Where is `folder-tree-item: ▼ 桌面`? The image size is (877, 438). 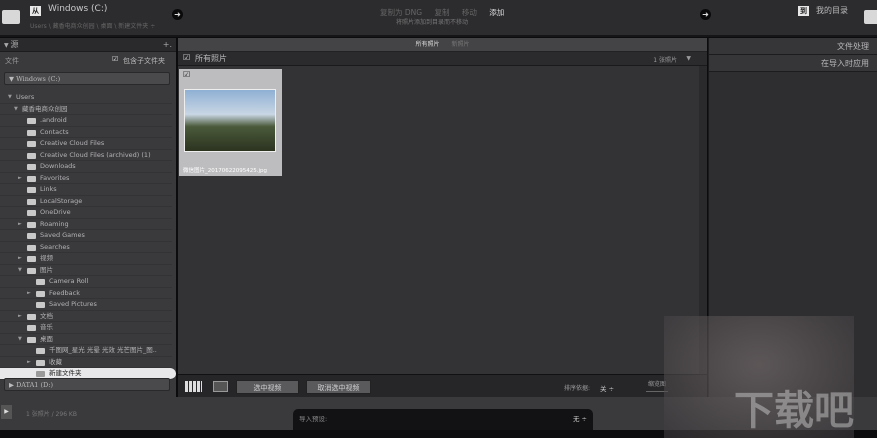
folder-tree-item: ▼ 桌面 is located at coordinates (86, 340).